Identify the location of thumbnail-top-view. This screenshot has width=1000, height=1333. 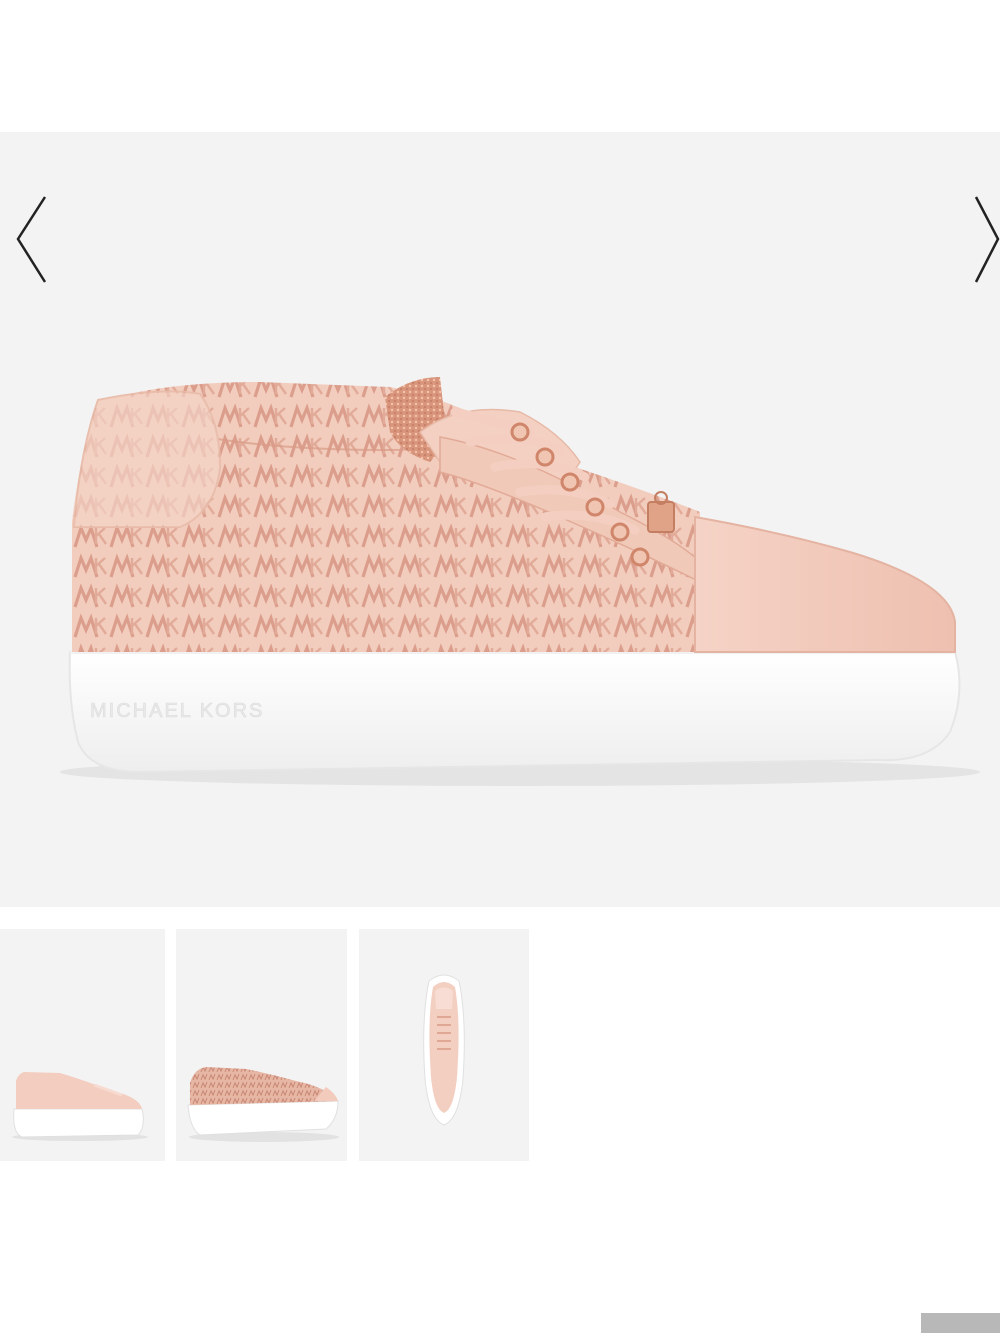
(444, 1045).